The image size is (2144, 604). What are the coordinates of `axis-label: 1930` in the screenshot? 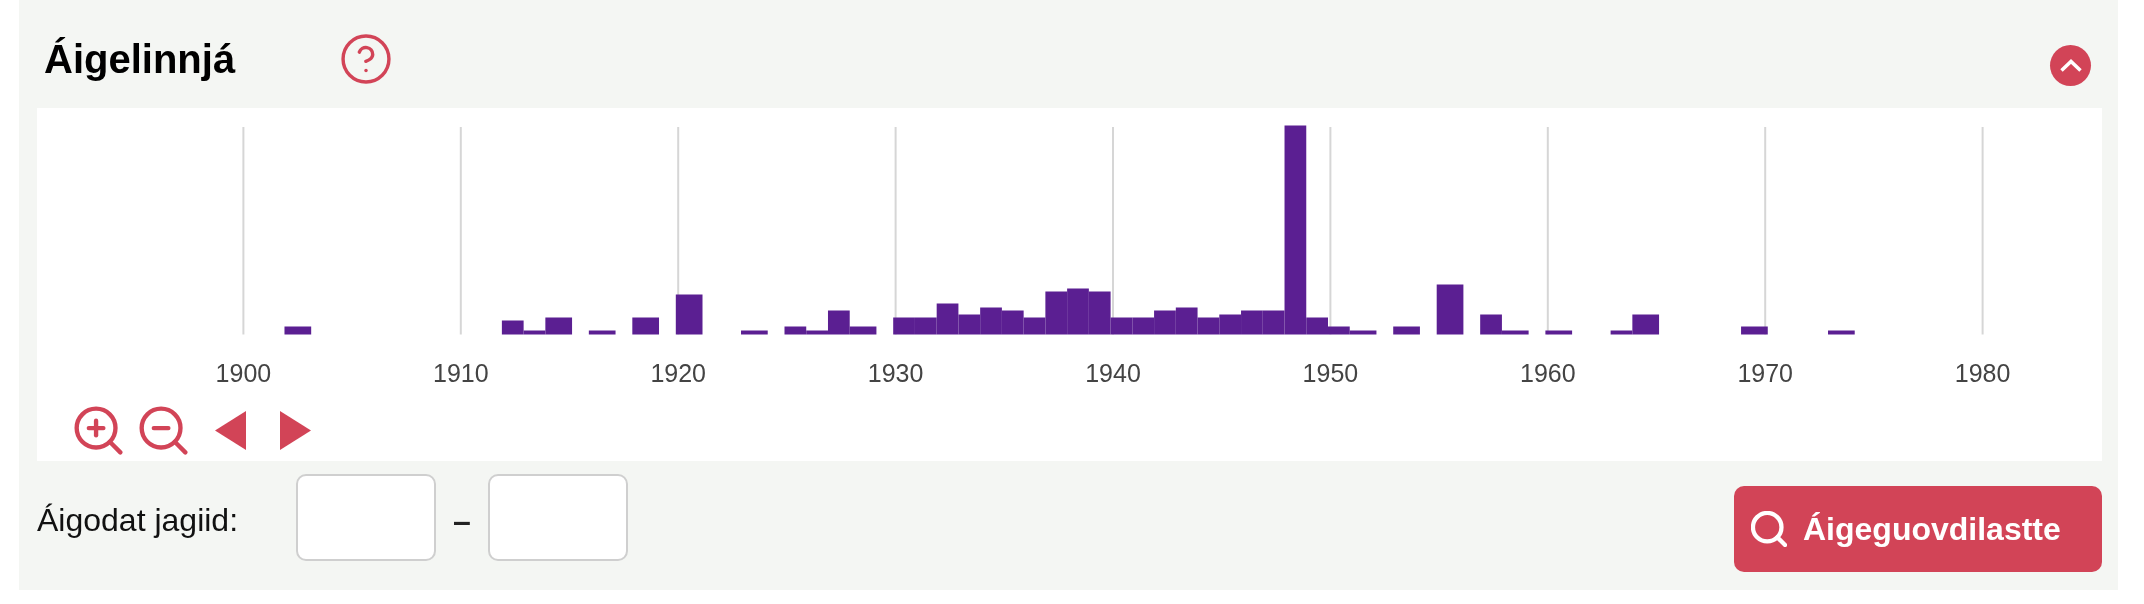 It's located at (895, 373).